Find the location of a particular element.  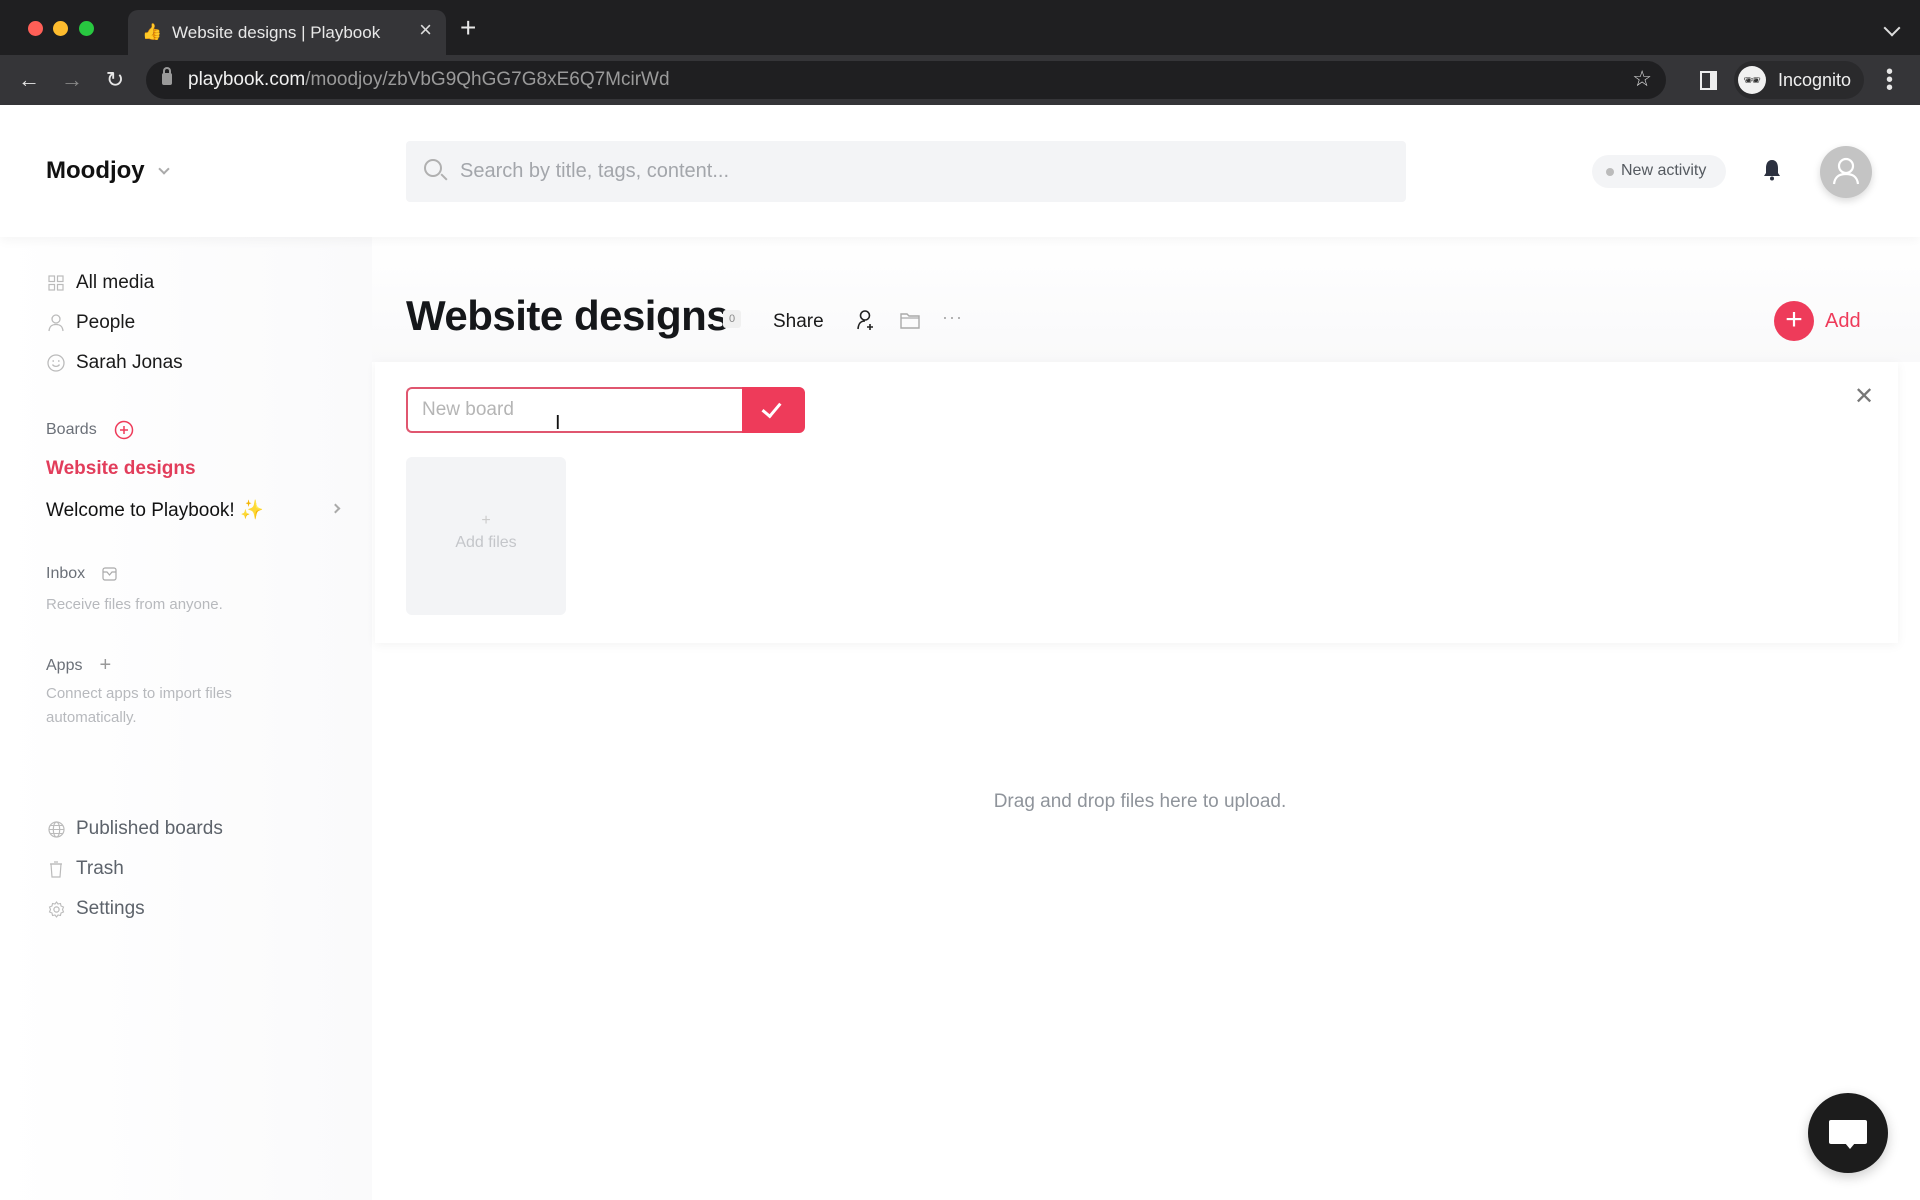

profile-label: Incognito is located at coordinates (1815, 80).